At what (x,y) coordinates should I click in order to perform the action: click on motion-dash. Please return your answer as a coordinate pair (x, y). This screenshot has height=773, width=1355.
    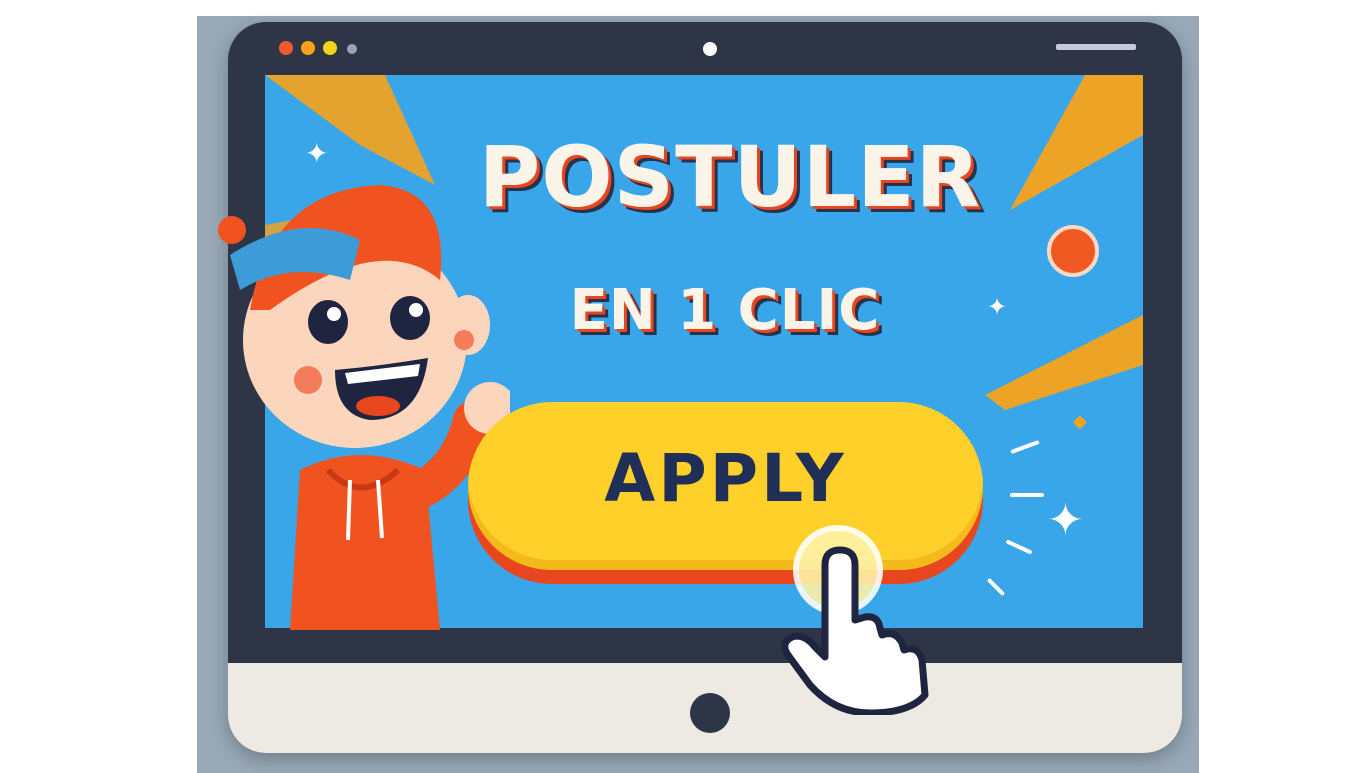
    Looking at the image, I should click on (1027, 495).